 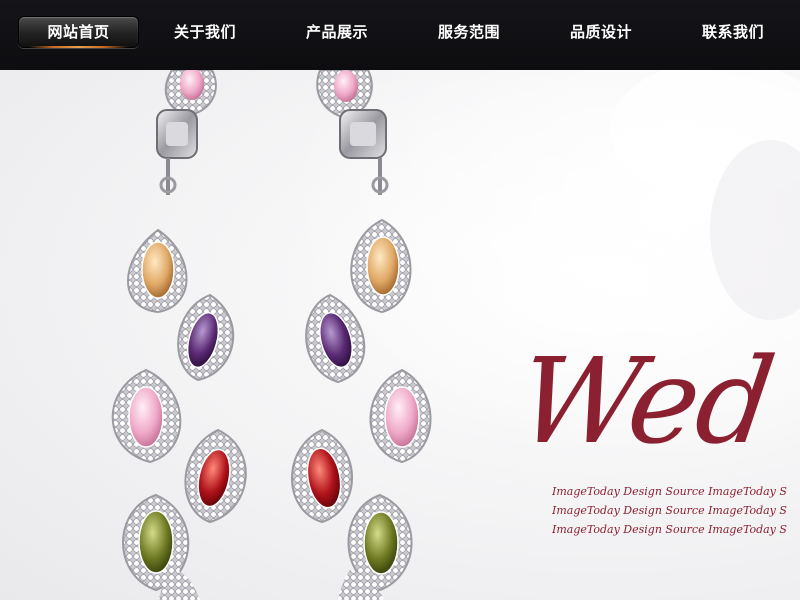 I want to click on nav-item-contact: 联系我们, so click(x=733, y=32).